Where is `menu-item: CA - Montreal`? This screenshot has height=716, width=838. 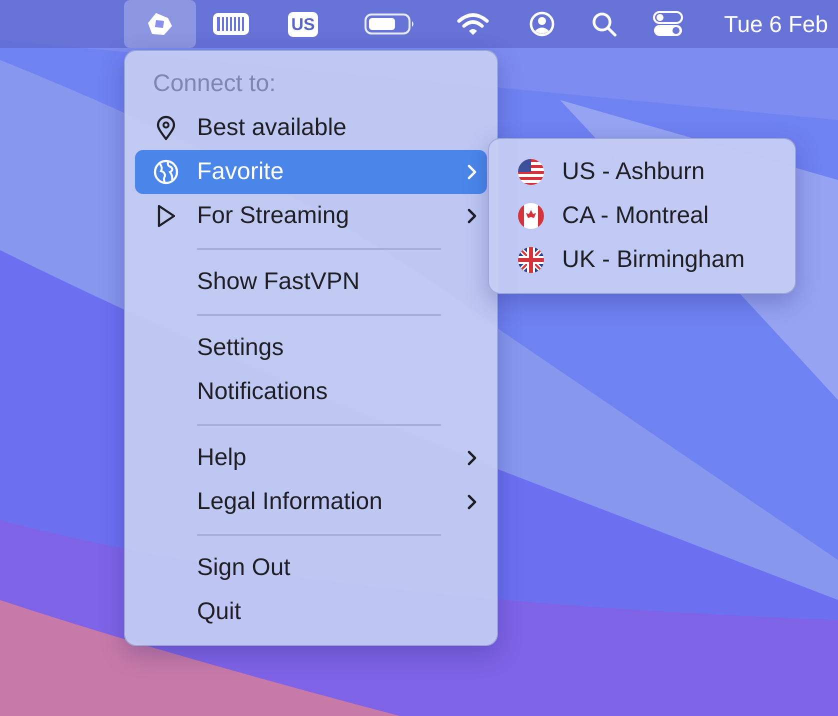
menu-item: CA - Montreal is located at coordinates (642, 216).